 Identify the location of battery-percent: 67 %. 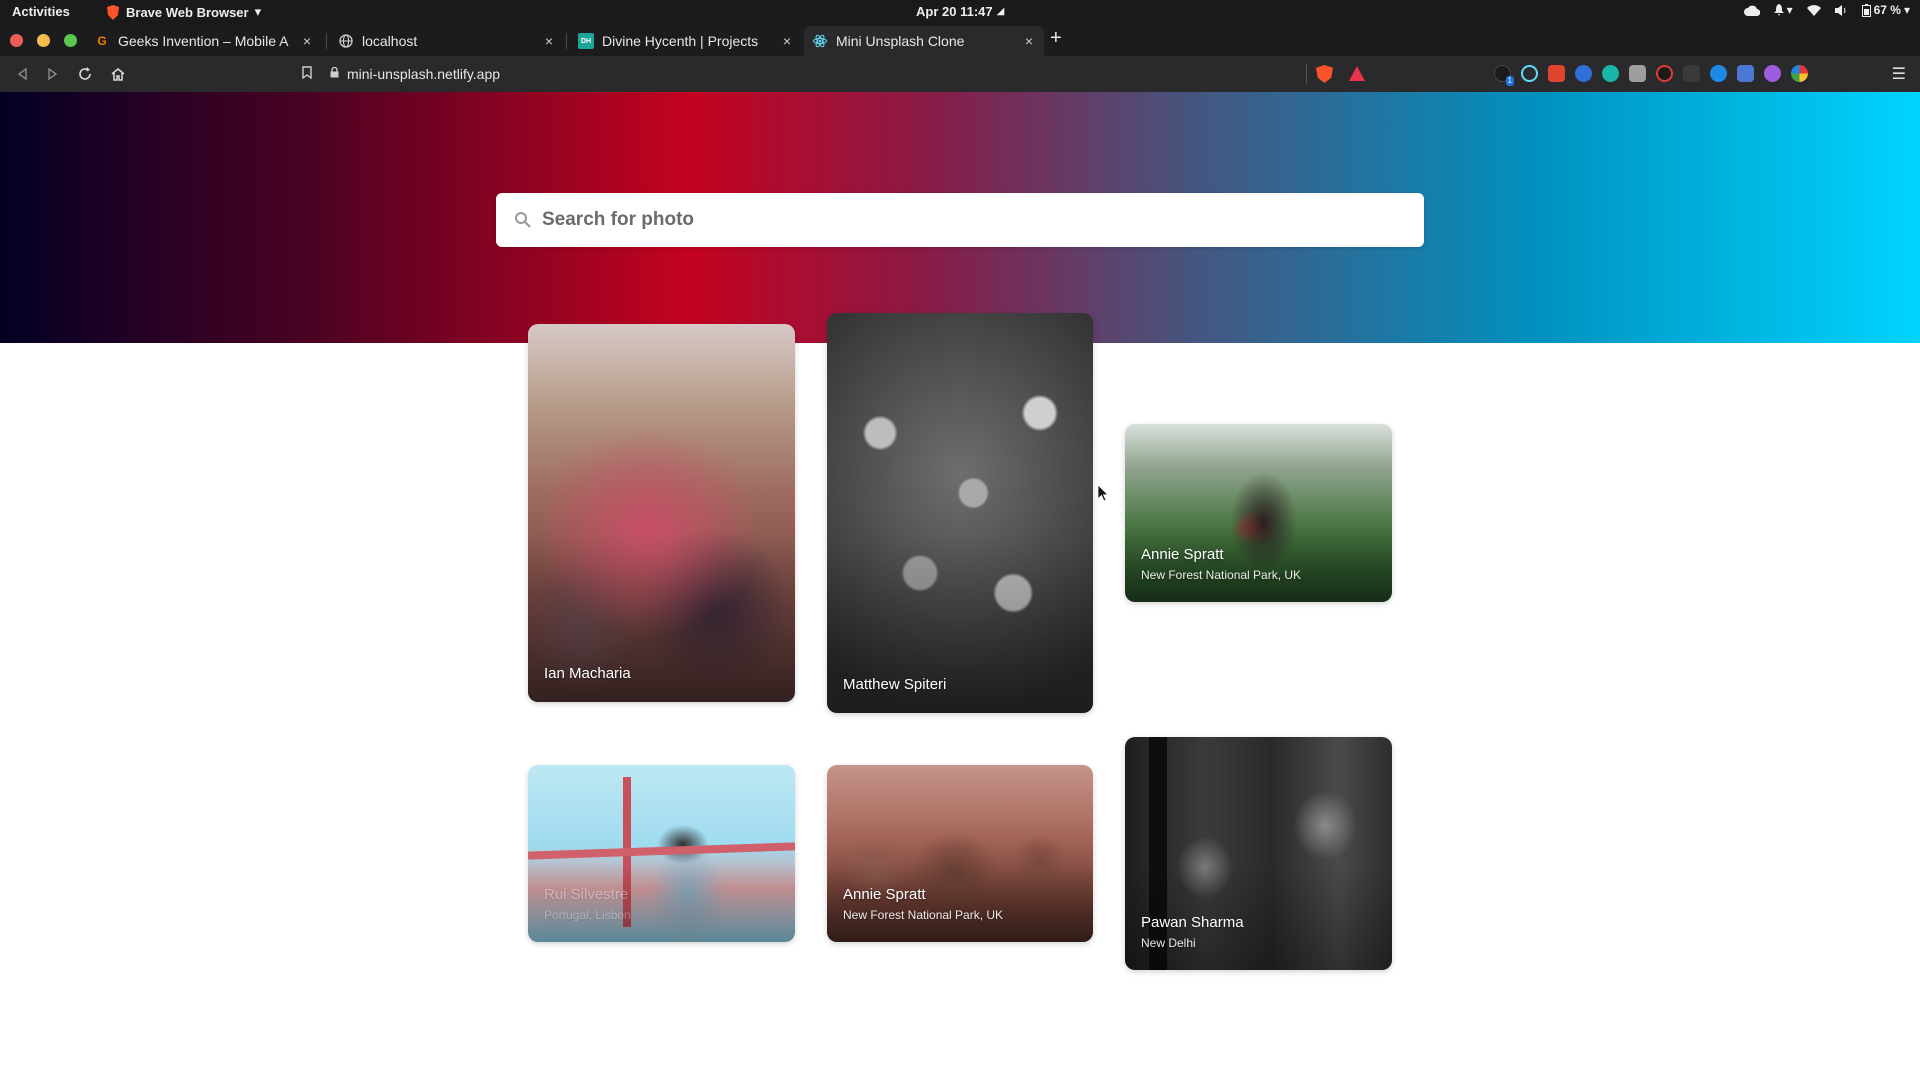
(1887, 10).